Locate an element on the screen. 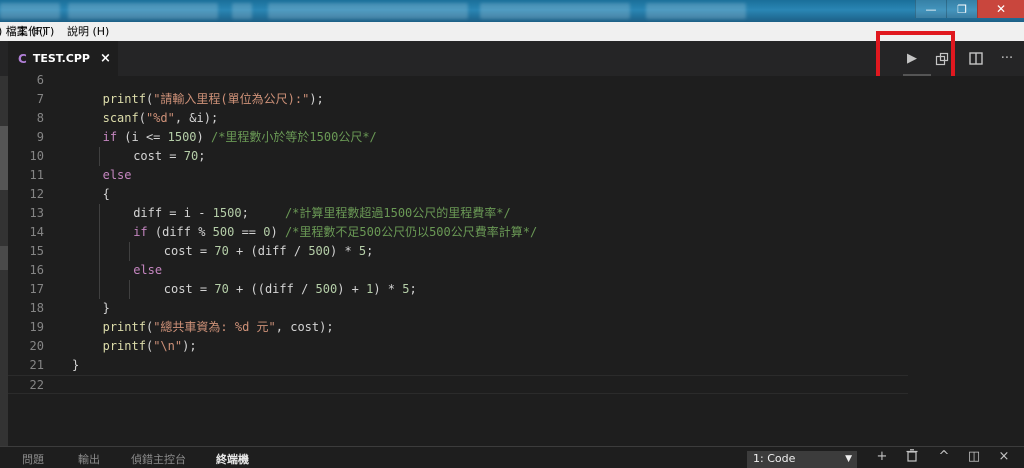 The height and width of the screenshot is (468, 1024). line-number: 21 is located at coordinates (36, 365).